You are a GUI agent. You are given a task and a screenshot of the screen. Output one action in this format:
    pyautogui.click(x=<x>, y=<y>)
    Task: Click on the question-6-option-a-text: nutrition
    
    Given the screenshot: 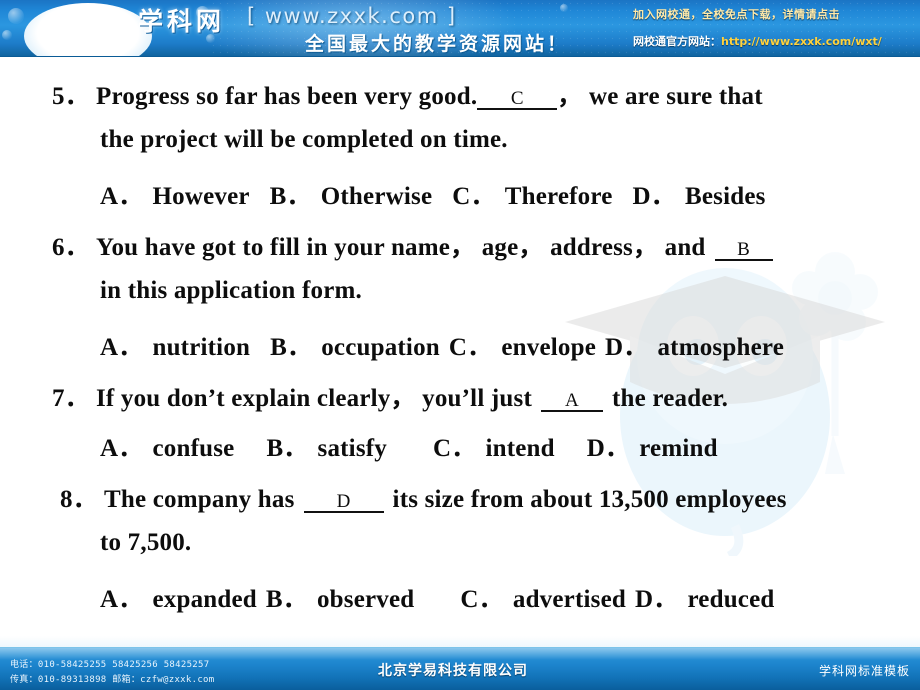 What is the action you would take?
    pyautogui.click(x=201, y=347)
    